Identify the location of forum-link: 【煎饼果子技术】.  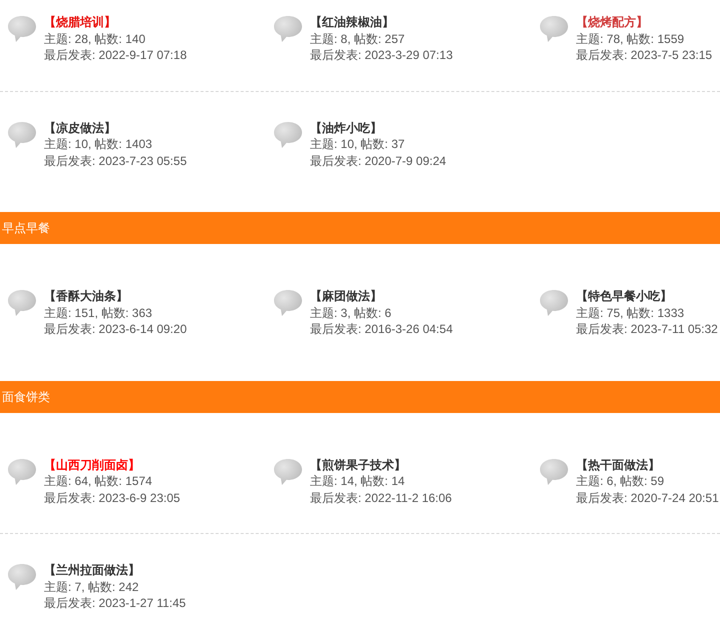
(358, 464).